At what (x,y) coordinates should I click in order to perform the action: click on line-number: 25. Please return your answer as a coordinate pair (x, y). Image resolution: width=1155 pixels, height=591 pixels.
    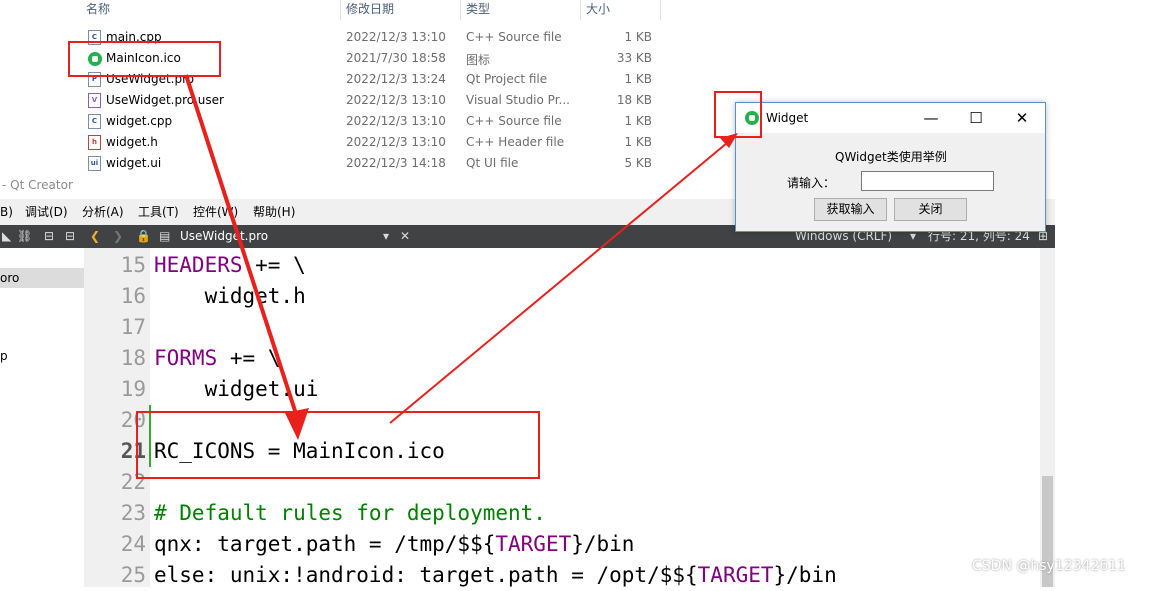
    Looking at the image, I should click on (133, 575).